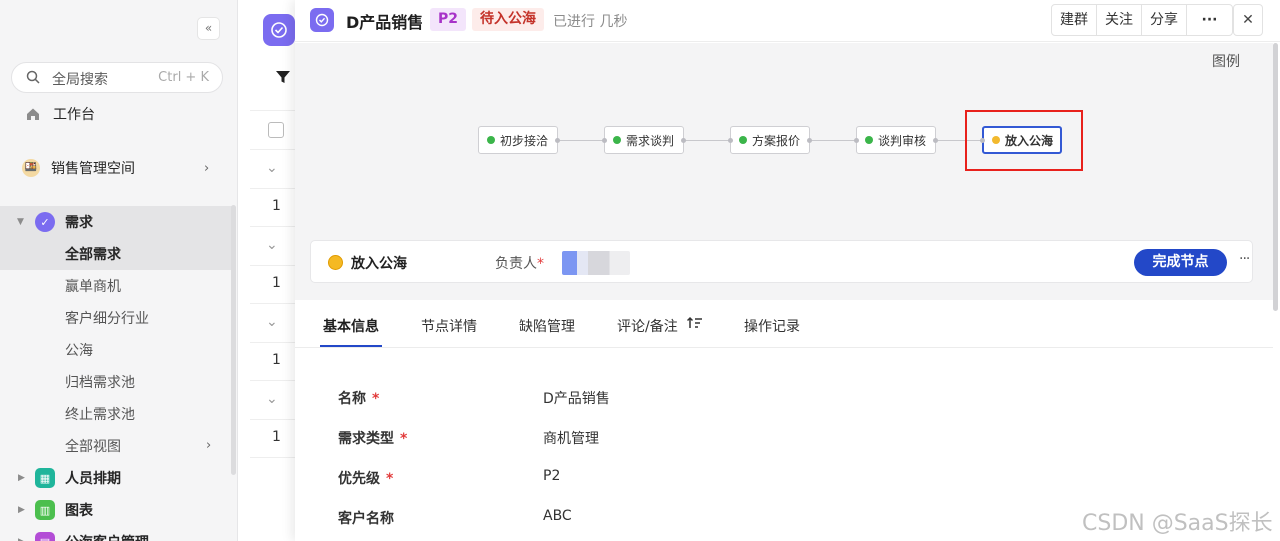 This screenshot has width=1280, height=541. I want to click on chevron-down-icon: ⌄, so click(272, 322).